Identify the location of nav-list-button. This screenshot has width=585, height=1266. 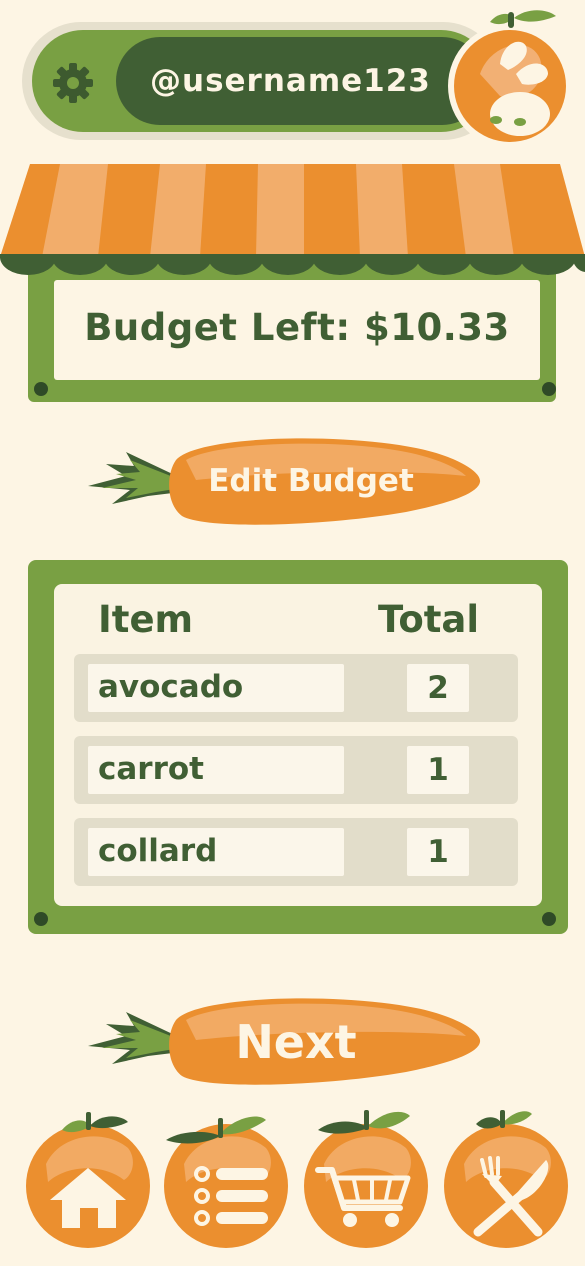
(226, 1179).